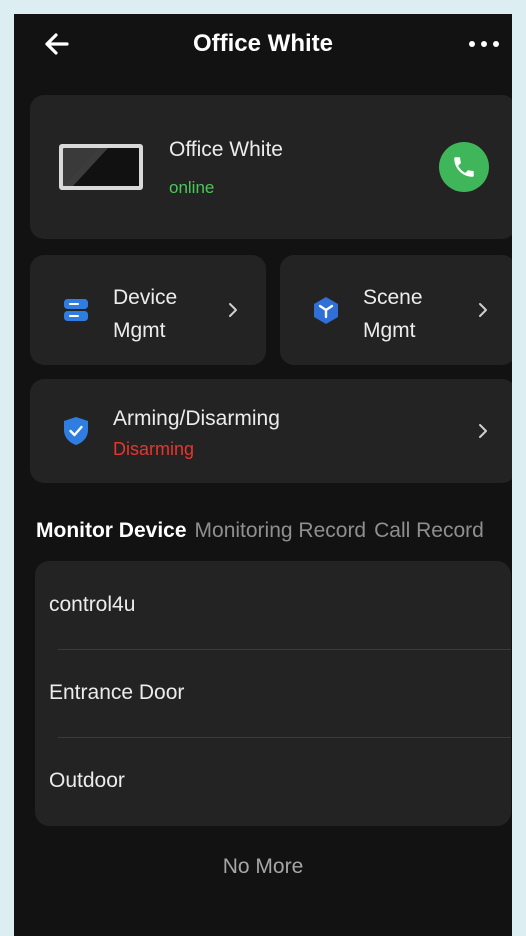  I want to click on tab-call-record: Call Record, so click(429, 531).